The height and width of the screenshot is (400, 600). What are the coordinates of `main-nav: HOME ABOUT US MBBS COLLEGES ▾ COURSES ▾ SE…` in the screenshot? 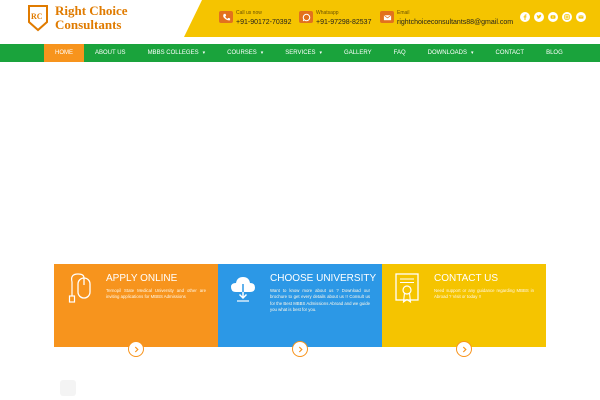 It's located at (300, 53).